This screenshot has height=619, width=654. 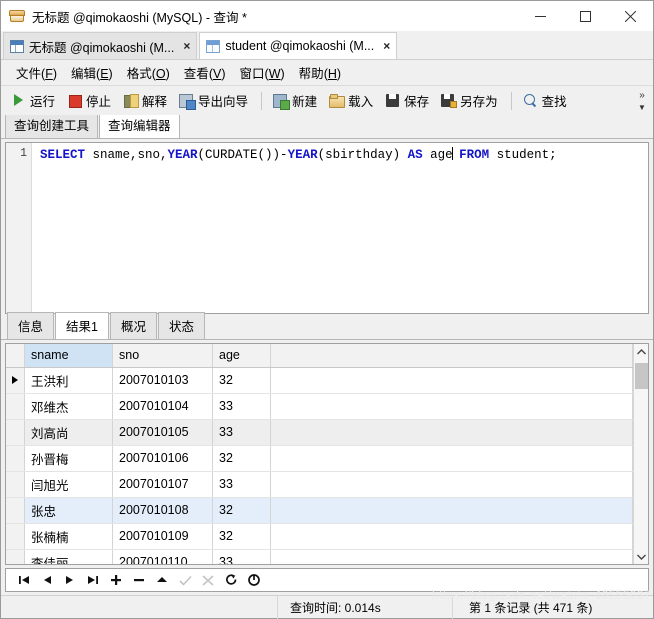 What do you see at coordinates (241, 356) in the screenshot?
I see `column-header-age: age` at bounding box center [241, 356].